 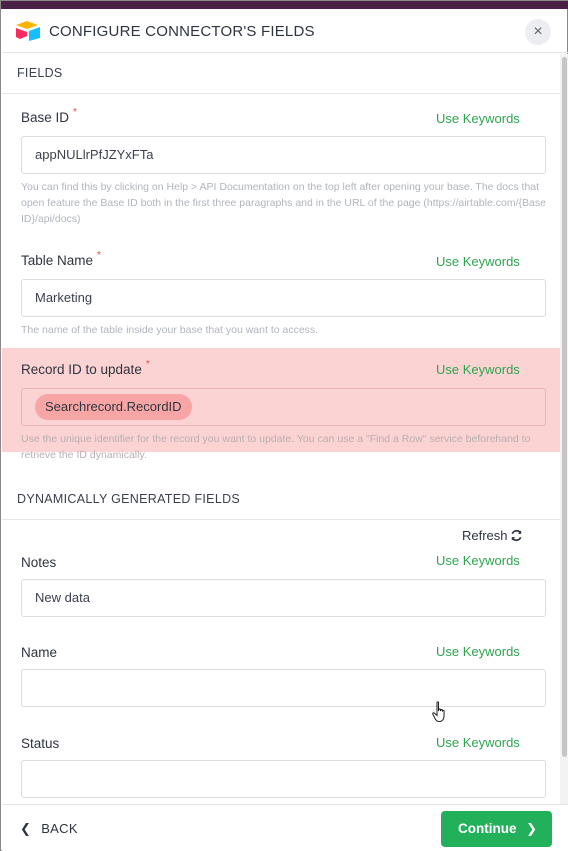 I want to click on table-name-input: Marketing, so click(x=283, y=298).